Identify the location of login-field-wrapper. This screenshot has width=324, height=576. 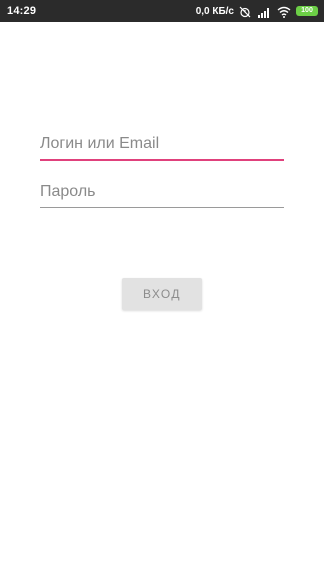
(162, 147).